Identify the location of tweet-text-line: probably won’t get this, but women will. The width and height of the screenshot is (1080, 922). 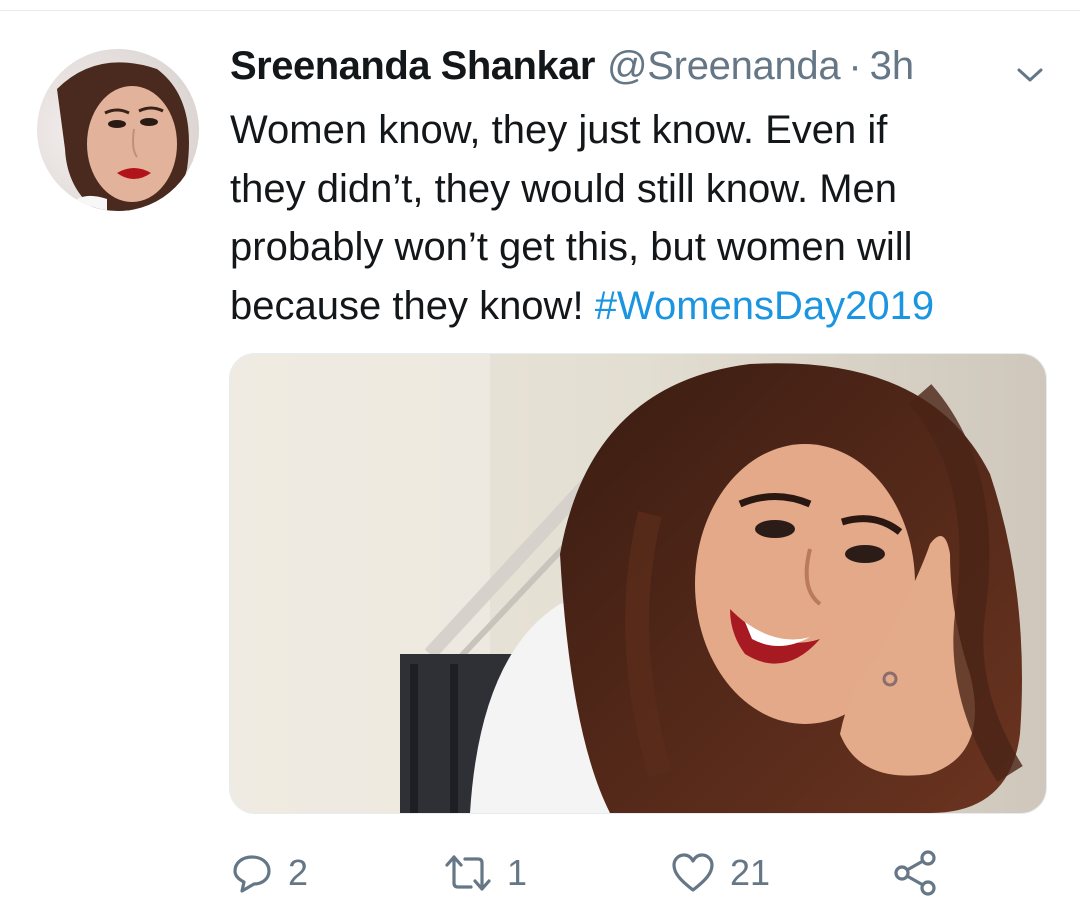
(571, 247).